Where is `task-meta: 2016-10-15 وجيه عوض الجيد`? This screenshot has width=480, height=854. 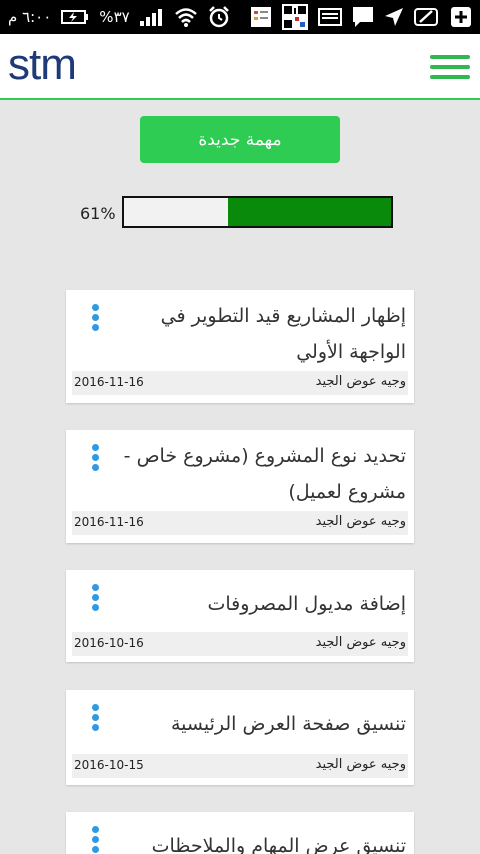 task-meta: 2016-10-15 وجيه عوض الجيد is located at coordinates (240, 766).